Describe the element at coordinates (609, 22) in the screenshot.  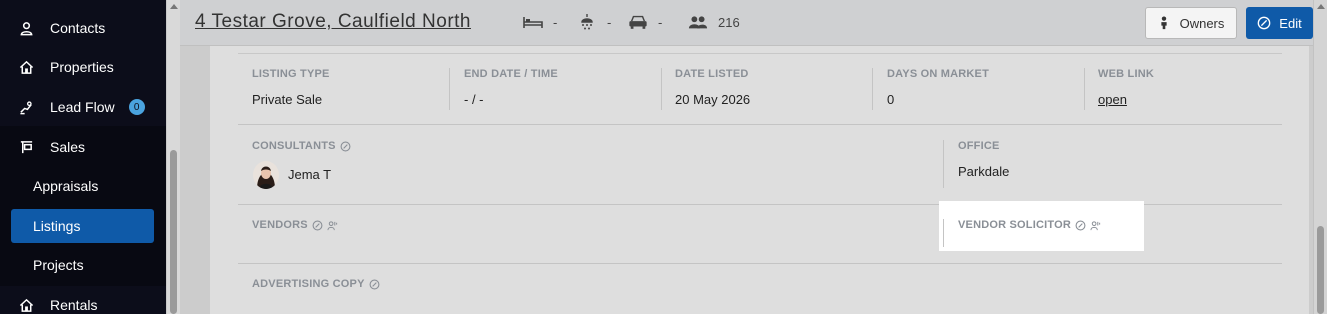
I see `baths-value: -` at that location.